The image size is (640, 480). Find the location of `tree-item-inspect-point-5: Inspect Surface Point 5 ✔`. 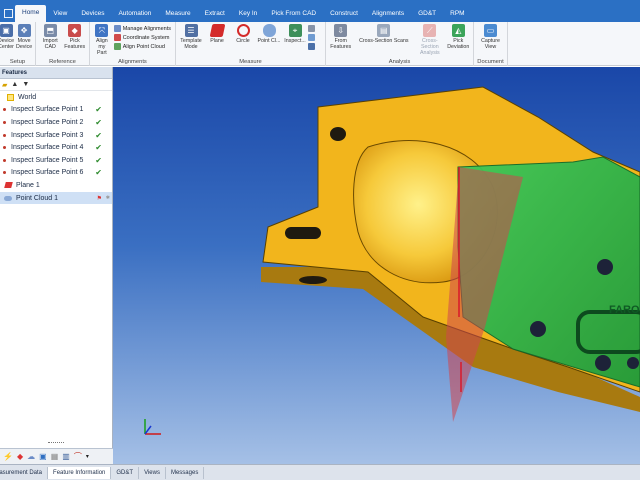

tree-item-inspect-point-5: Inspect Surface Point 5 ✔ is located at coordinates (56, 160).